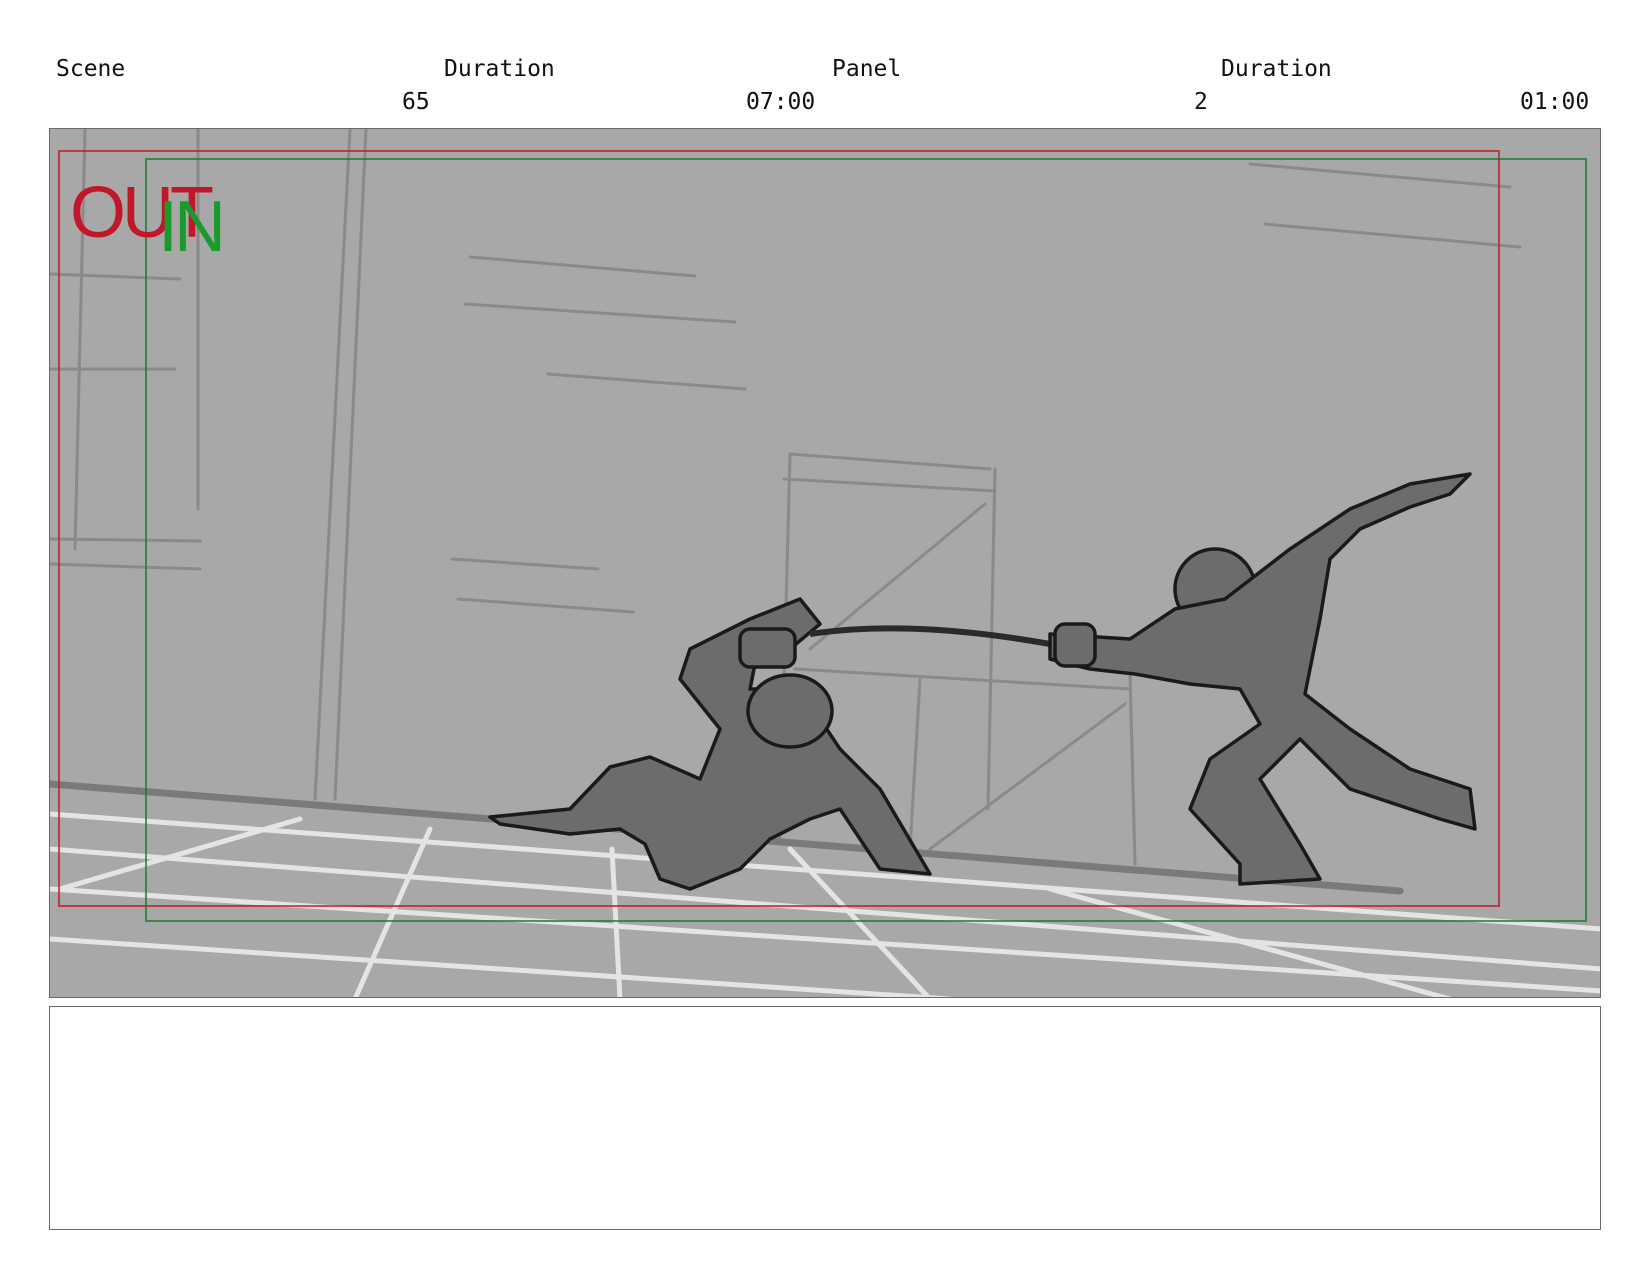  I want to click on scene-label: Scene, so click(91, 69).